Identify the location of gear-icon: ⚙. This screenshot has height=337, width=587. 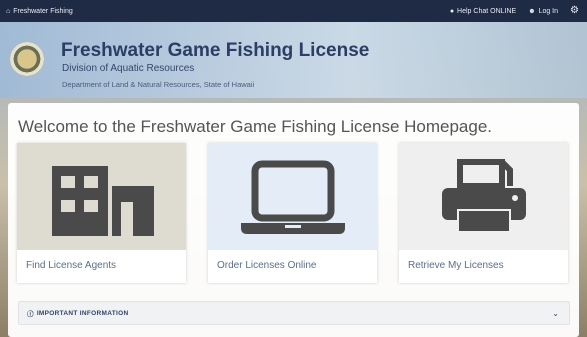
(574, 11).